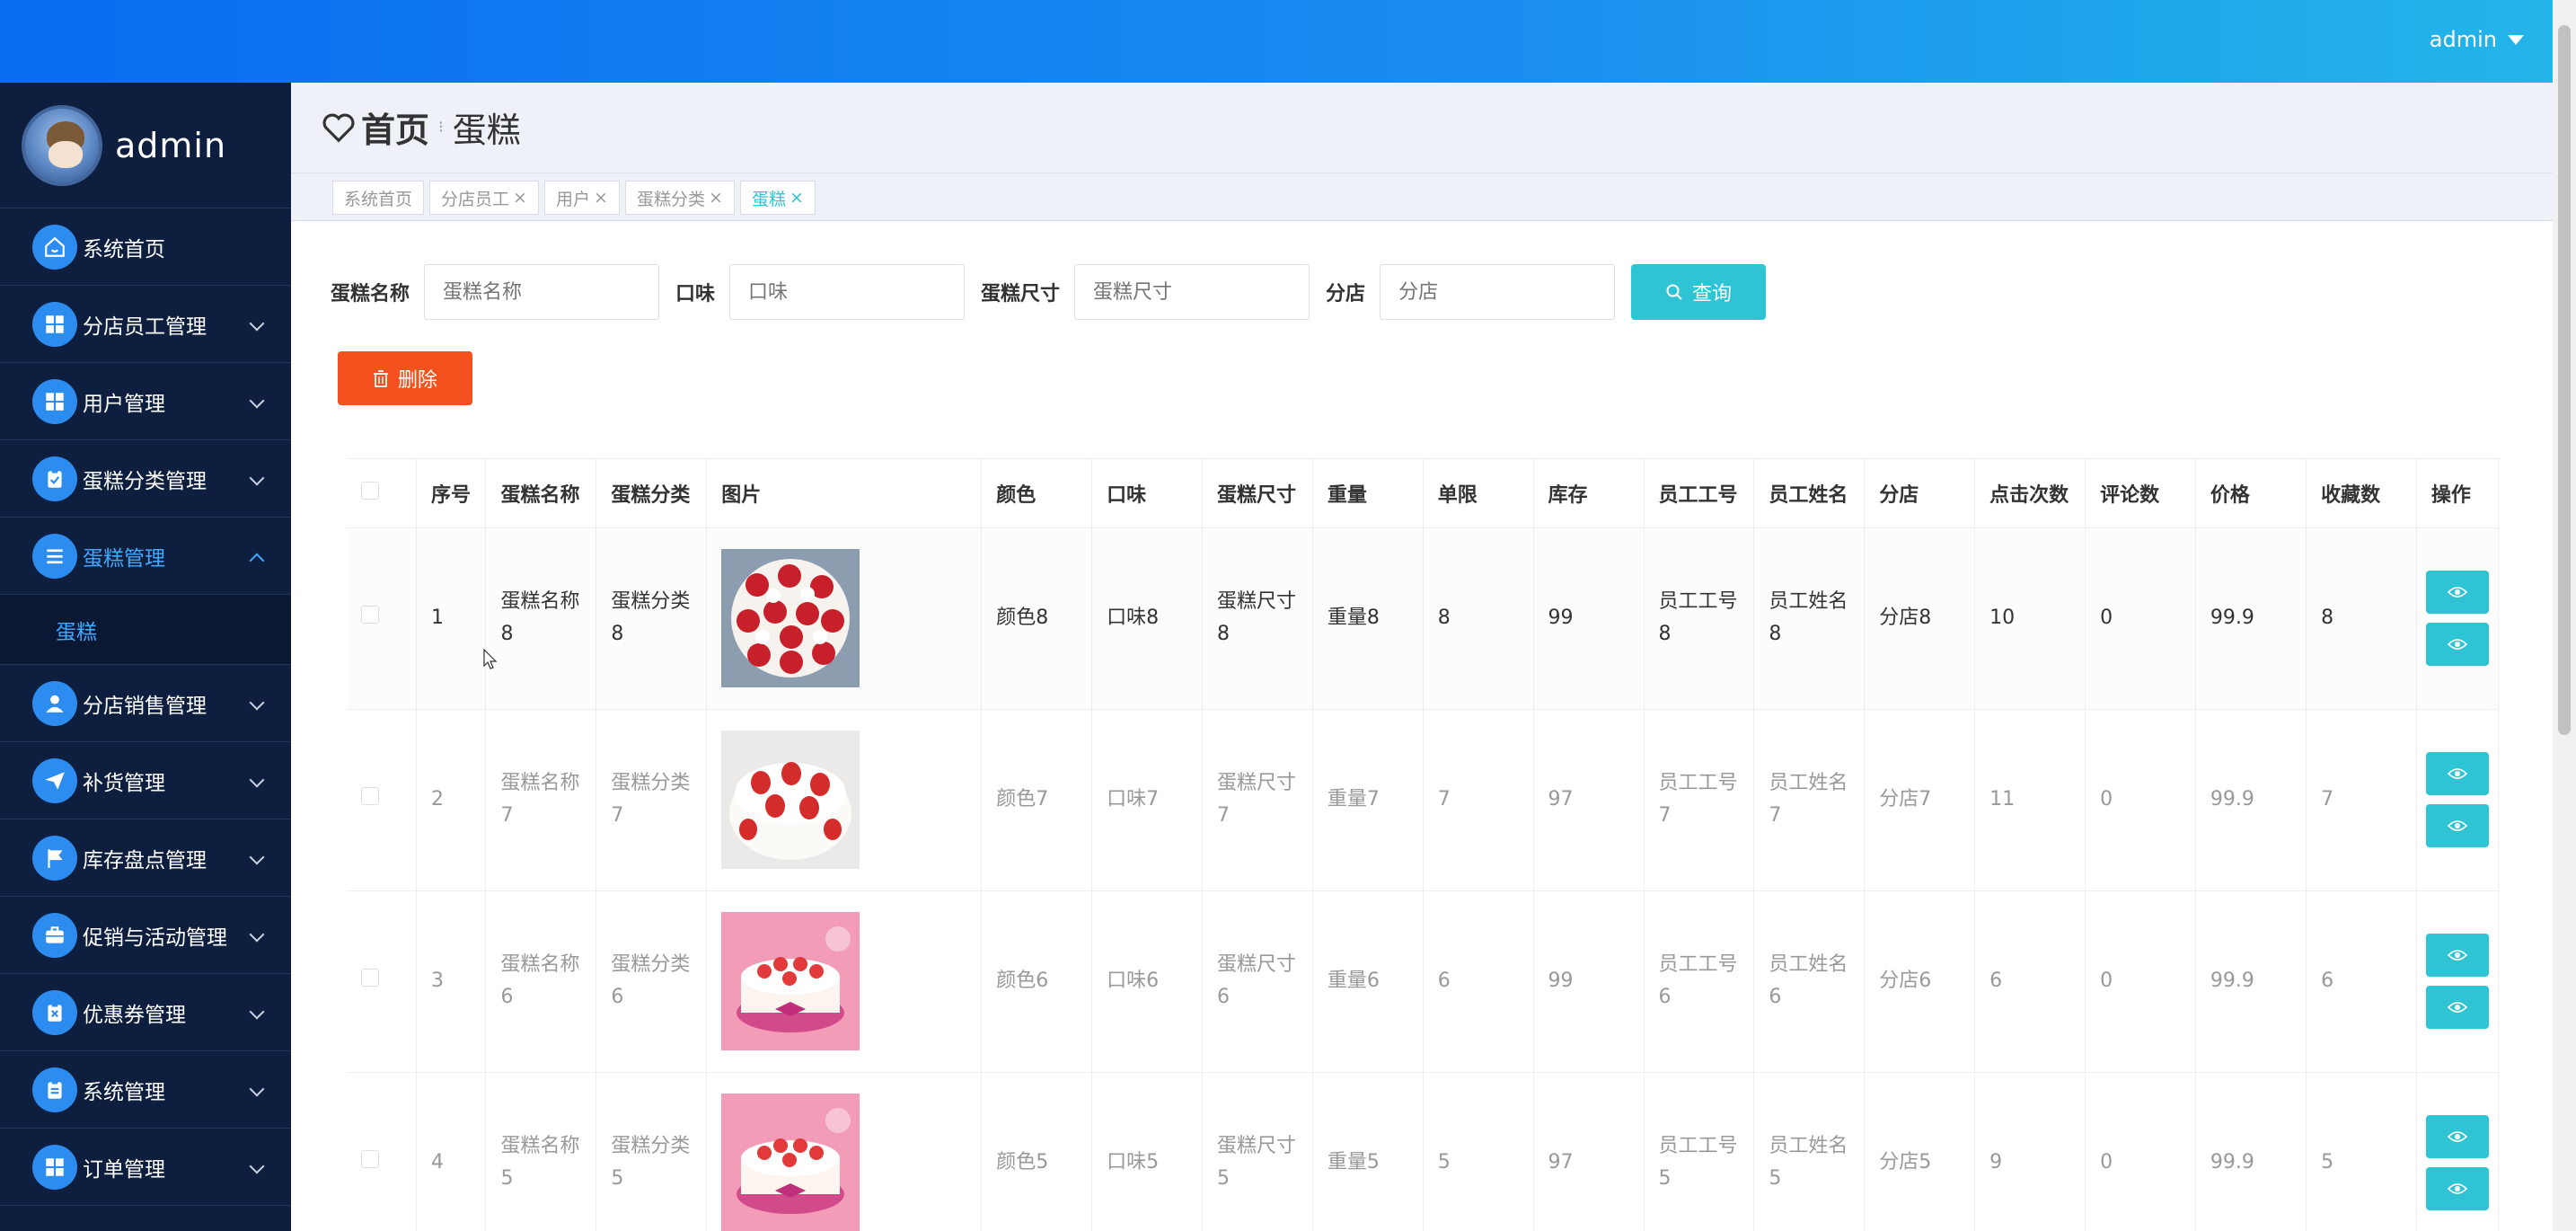 The image size is (2576, 1231). What do you see at coordinates (145, 1167) in the screenshot?
I see `sidebar-item-orders: 订单管理` at bounding box center [145, 1167].